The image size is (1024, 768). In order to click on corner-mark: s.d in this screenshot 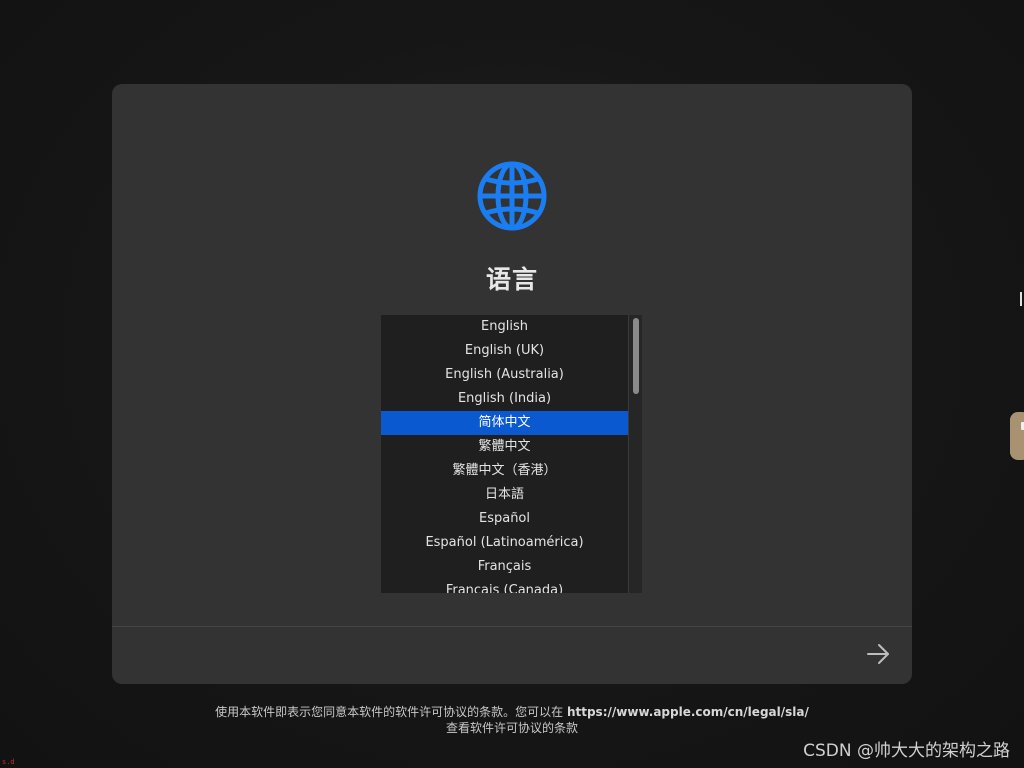, I will do `click(8, 762)`.